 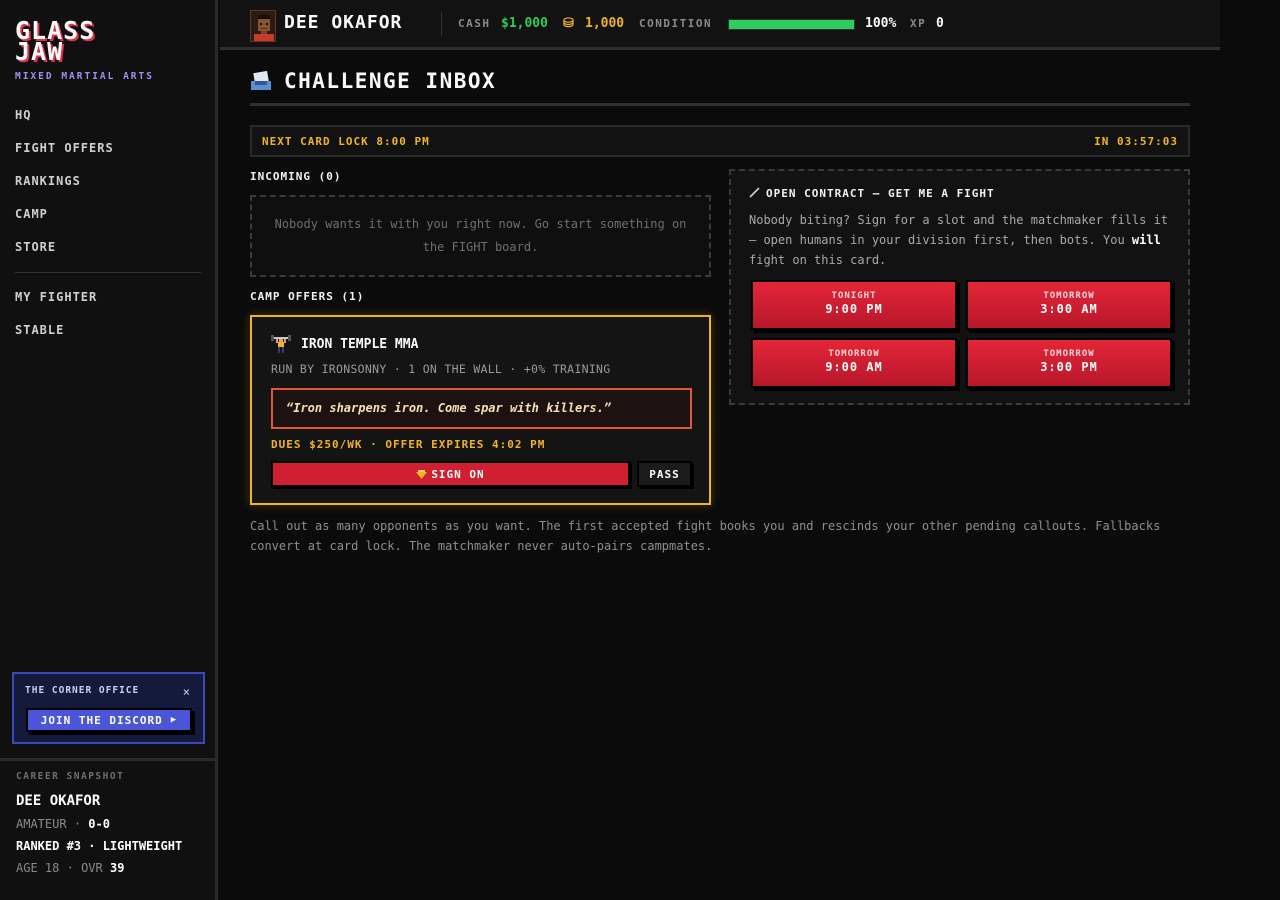 What do you see at coordinates (109, 759) in the screenshot?
I see `snapshot-divider` at bounding box center [109, 759].